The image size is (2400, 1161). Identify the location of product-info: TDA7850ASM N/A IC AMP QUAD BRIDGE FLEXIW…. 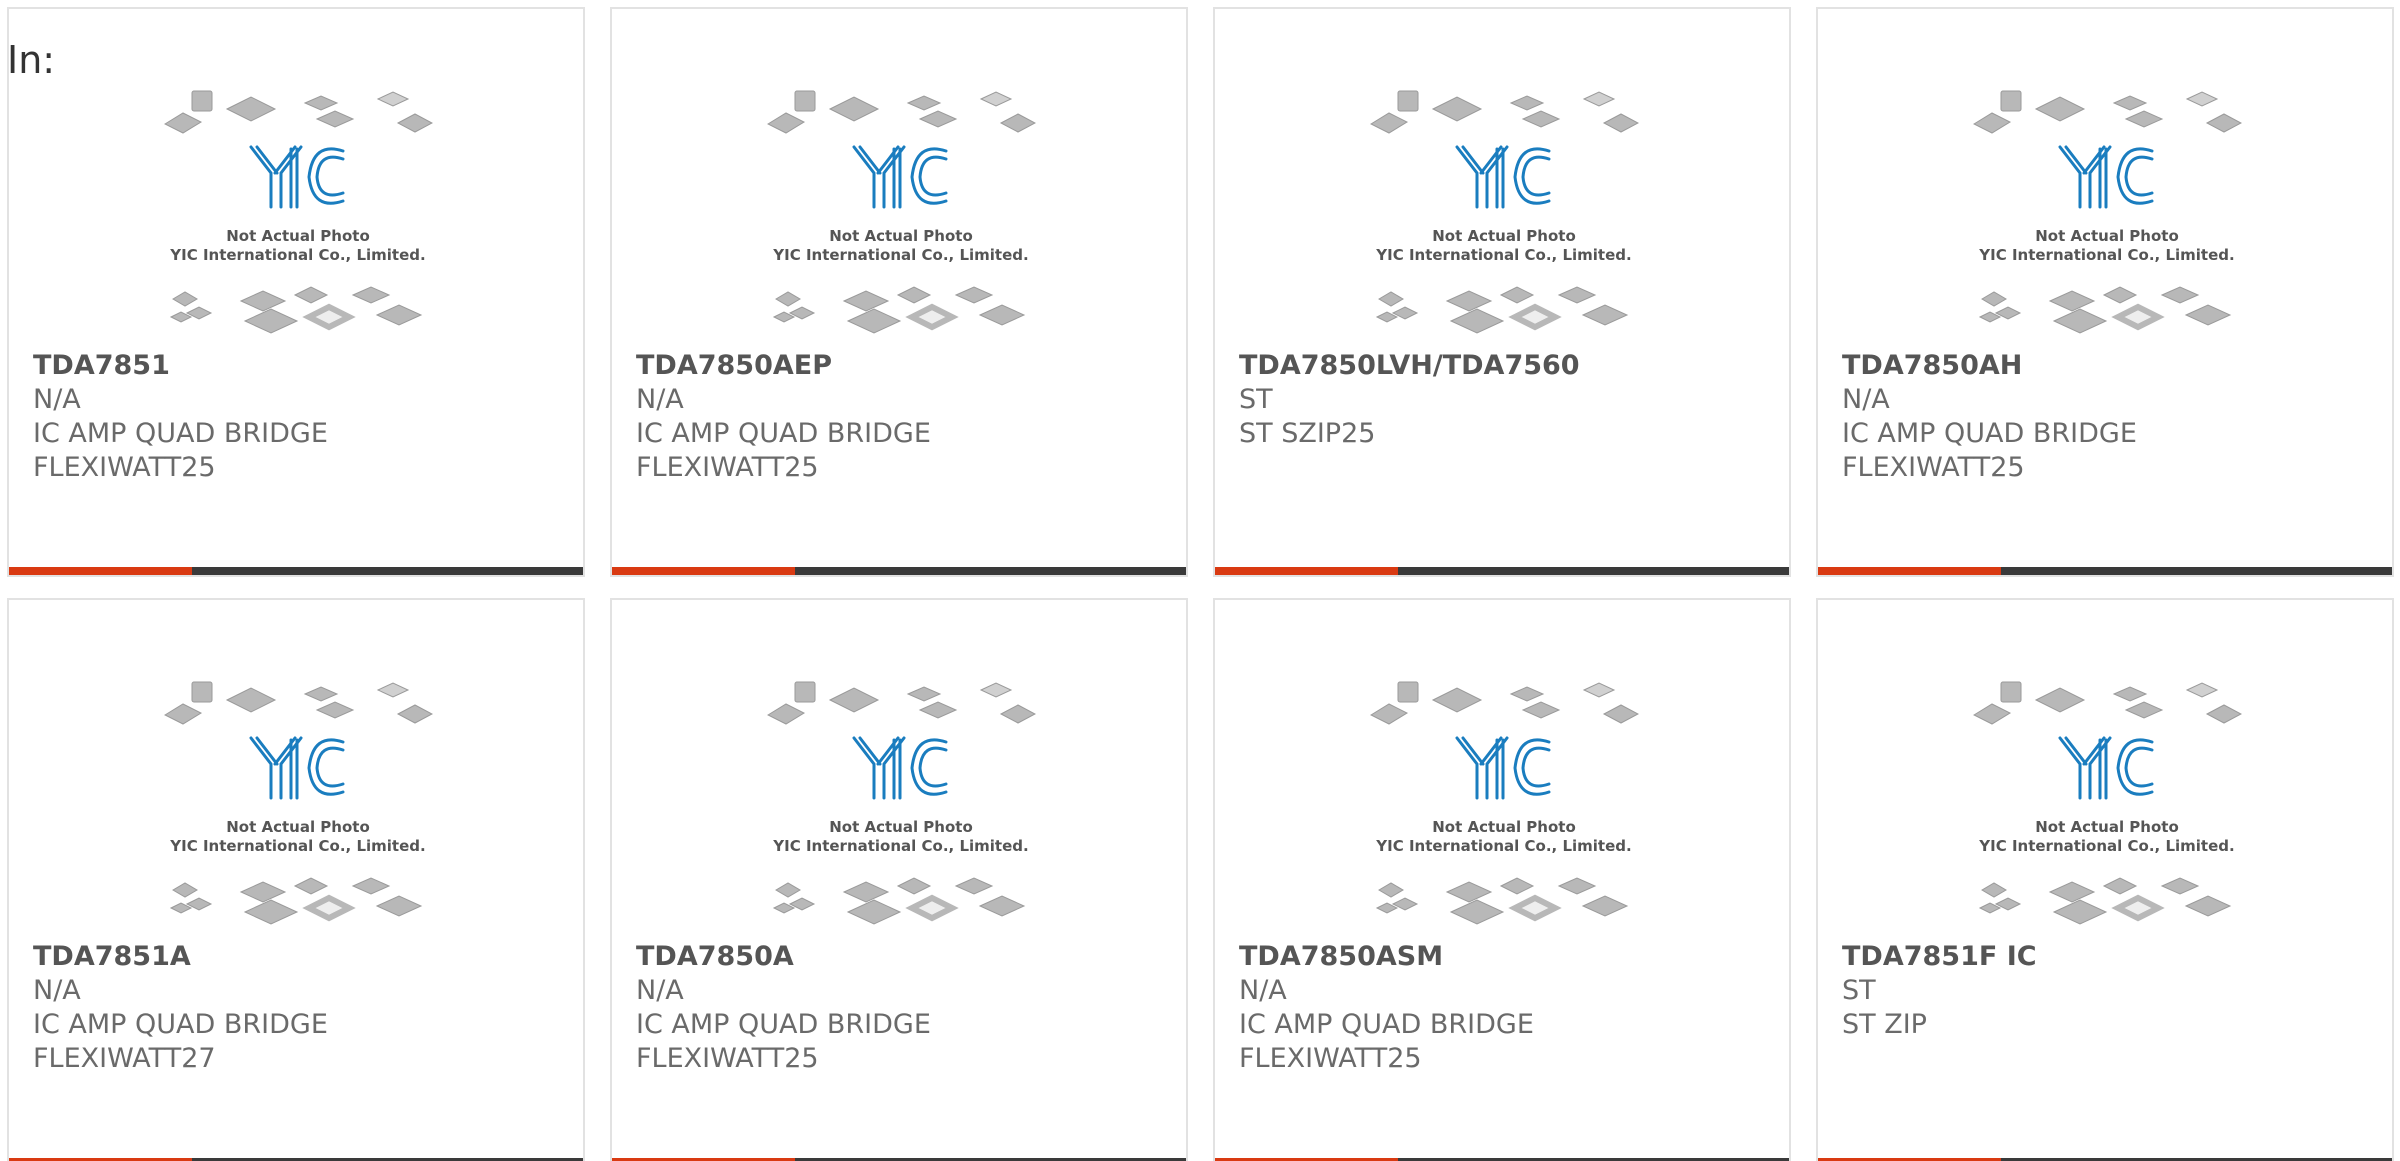
(1506, 1008).